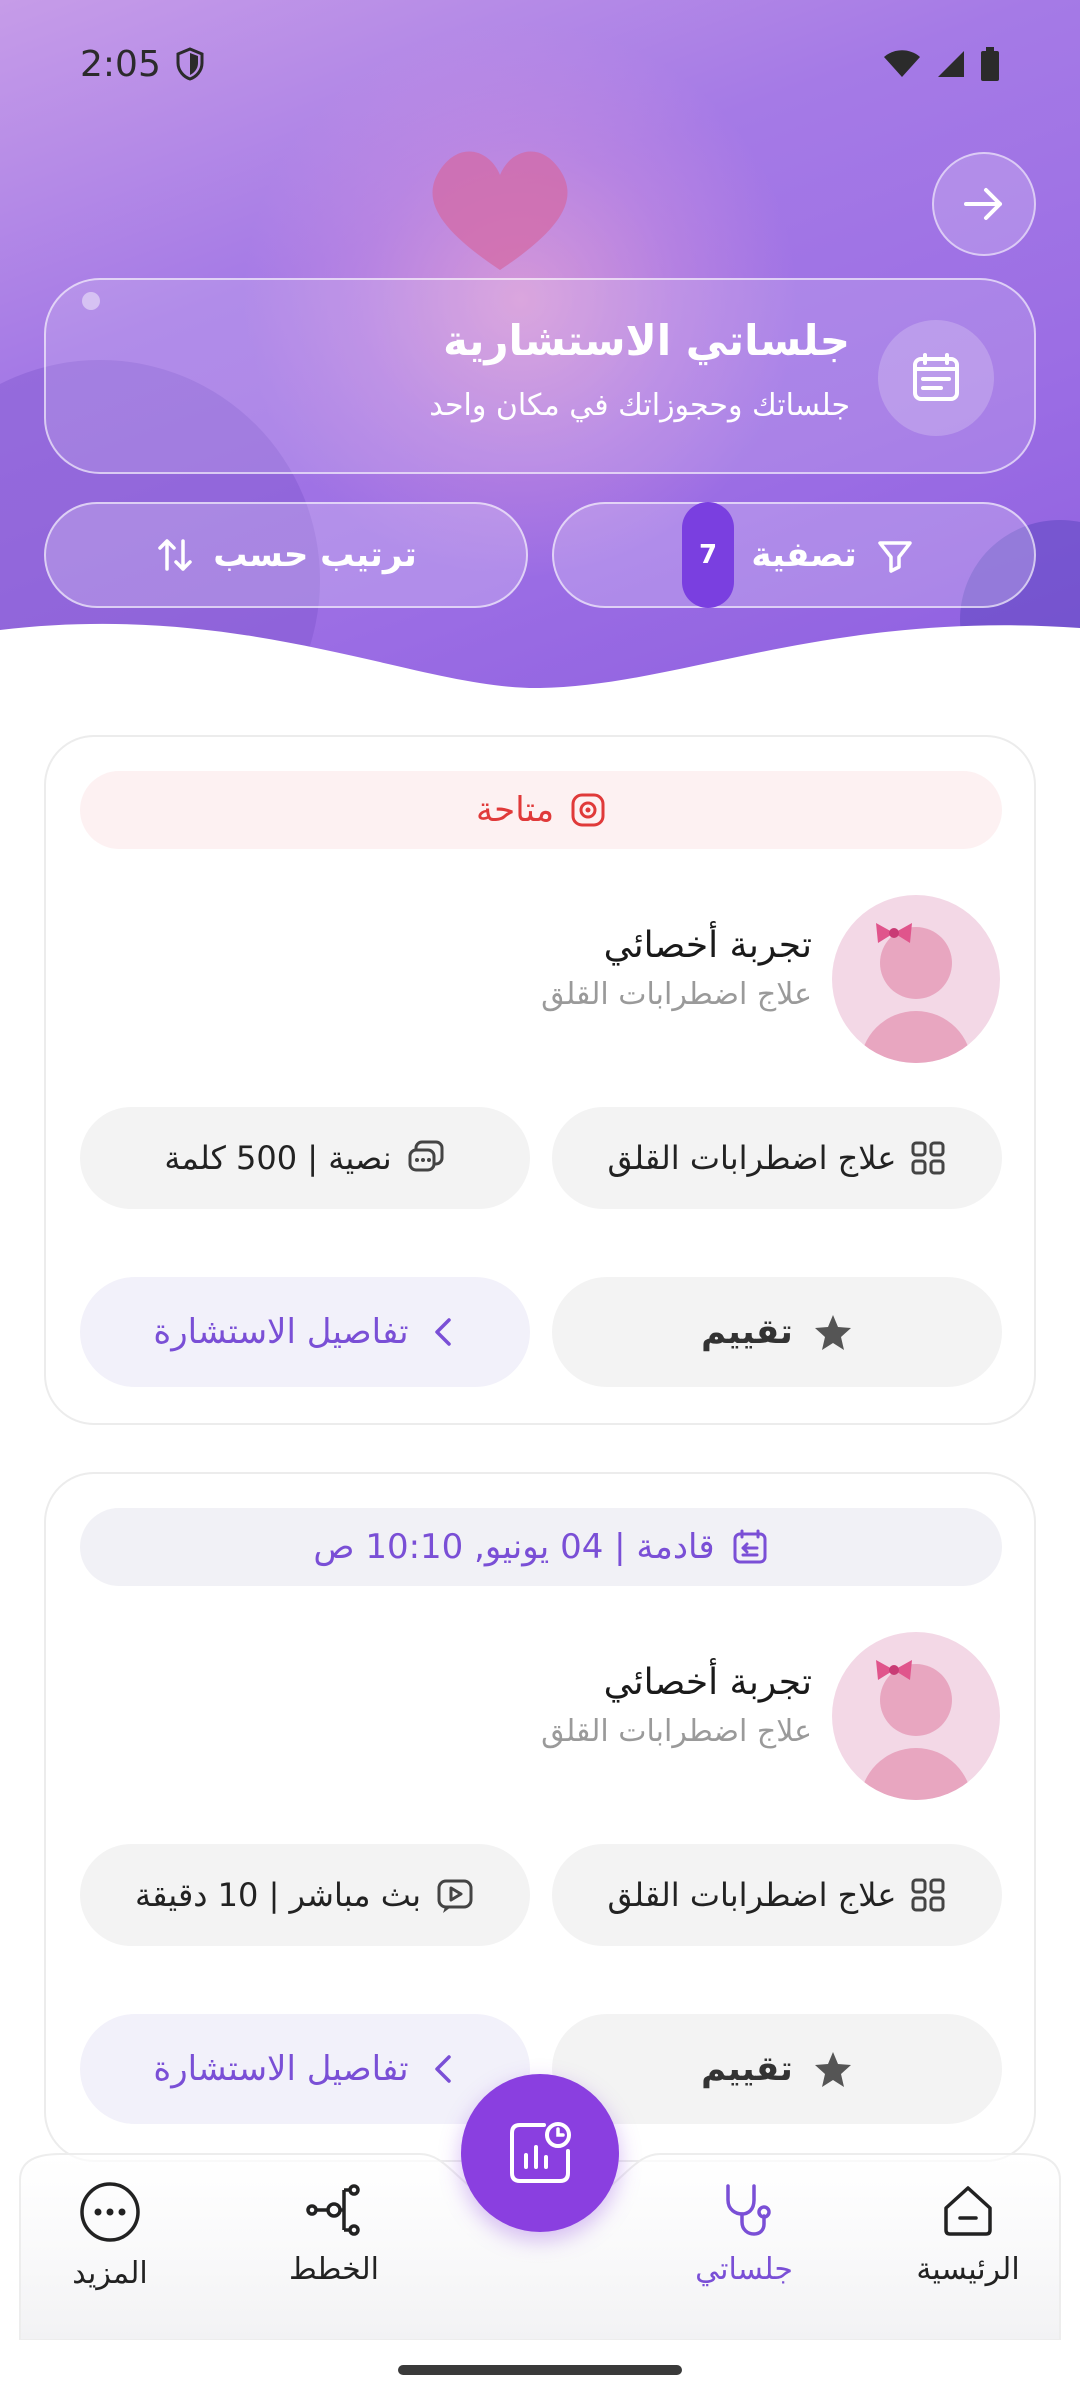  I want to click on nav-home: الرئيسية, so click(968, 2233).